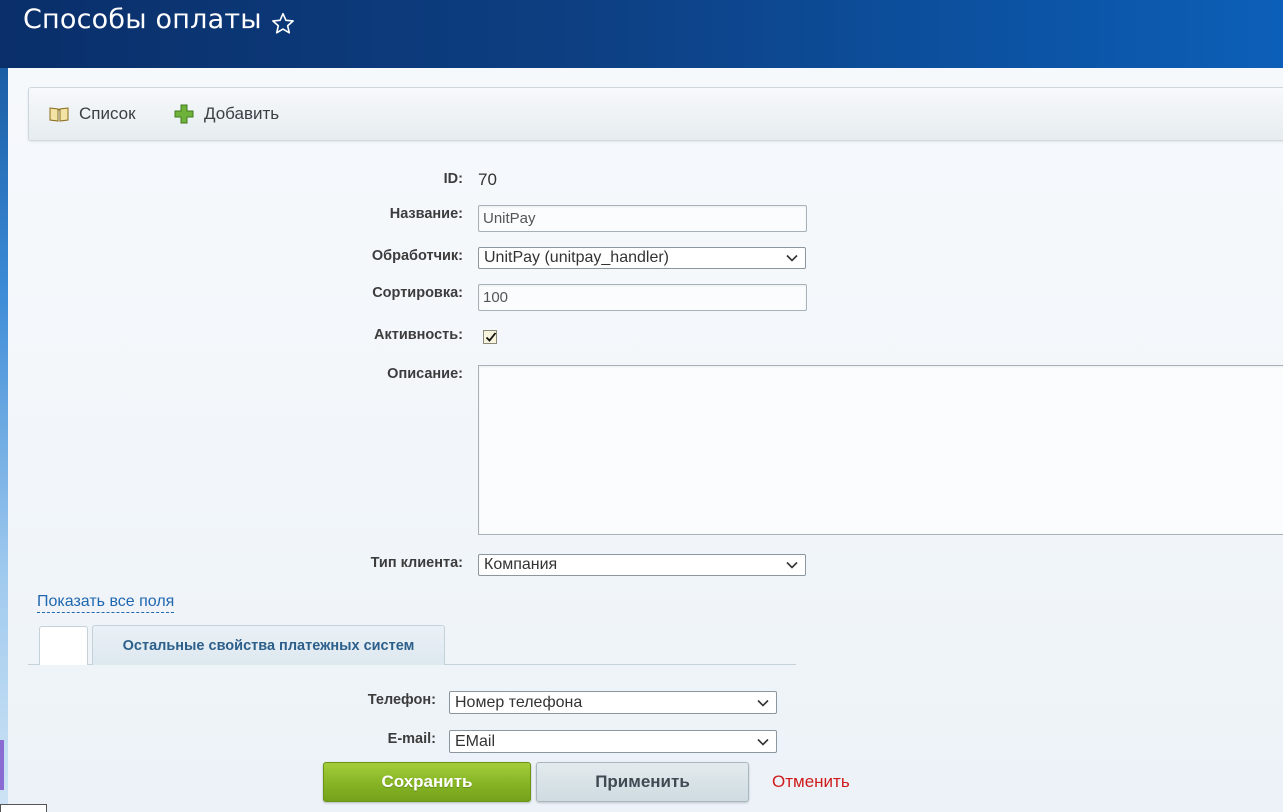  Describe the element at coordinates (521, 564) in the screenshot. I see `client-type-select-value: Компания` at that location.